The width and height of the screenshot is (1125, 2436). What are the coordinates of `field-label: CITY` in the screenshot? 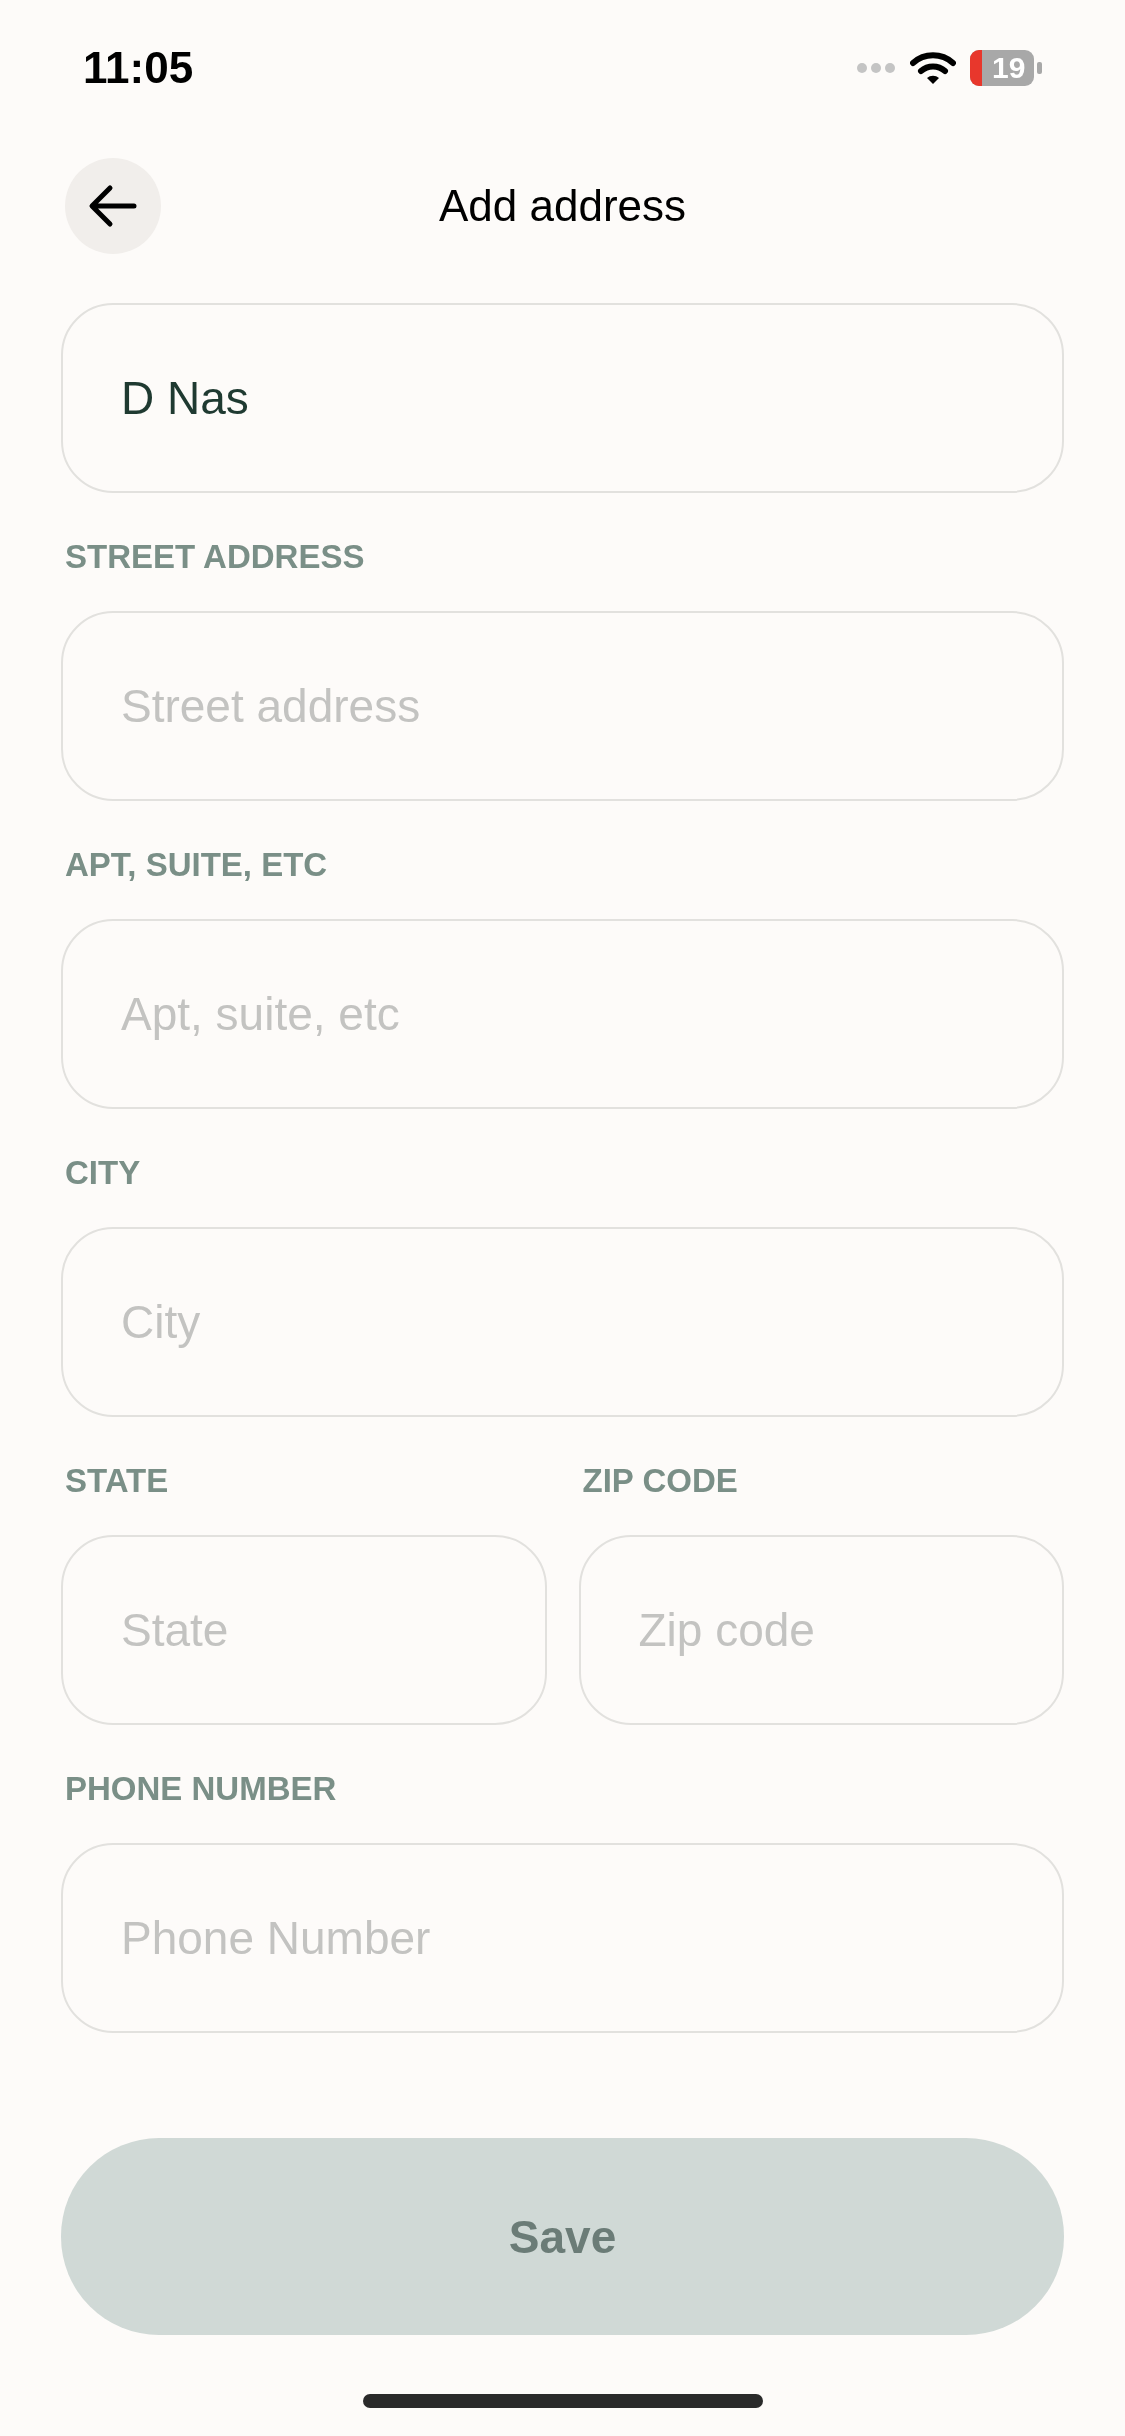 It's located at (103, 1173).